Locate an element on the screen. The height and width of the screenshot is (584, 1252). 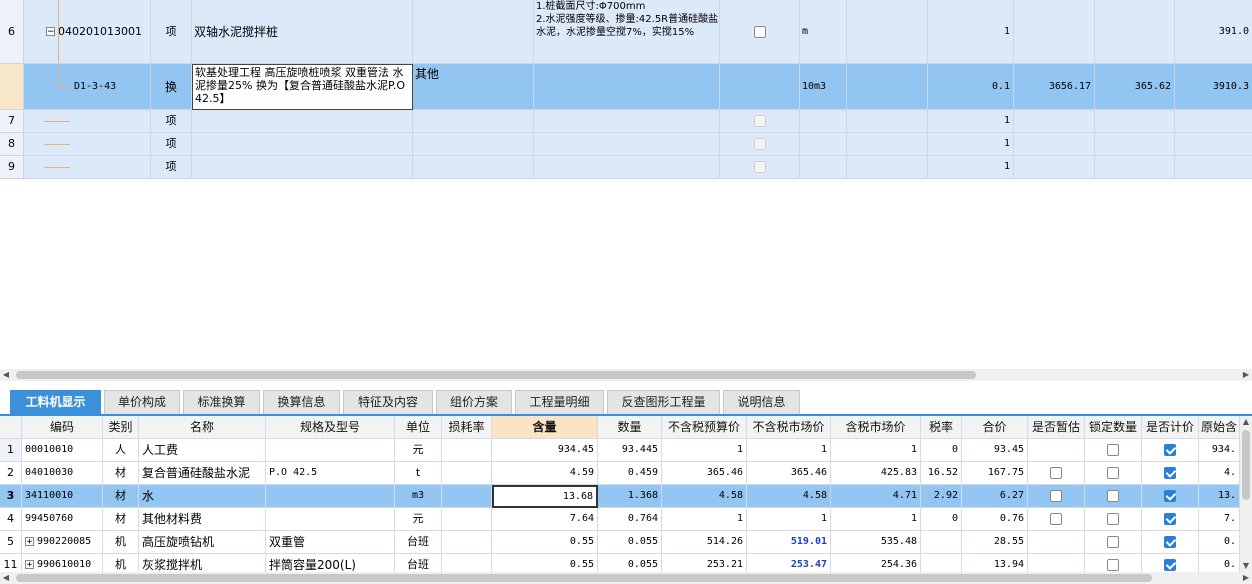
code-cell: +990610010 is located at coordinates (62, 563).